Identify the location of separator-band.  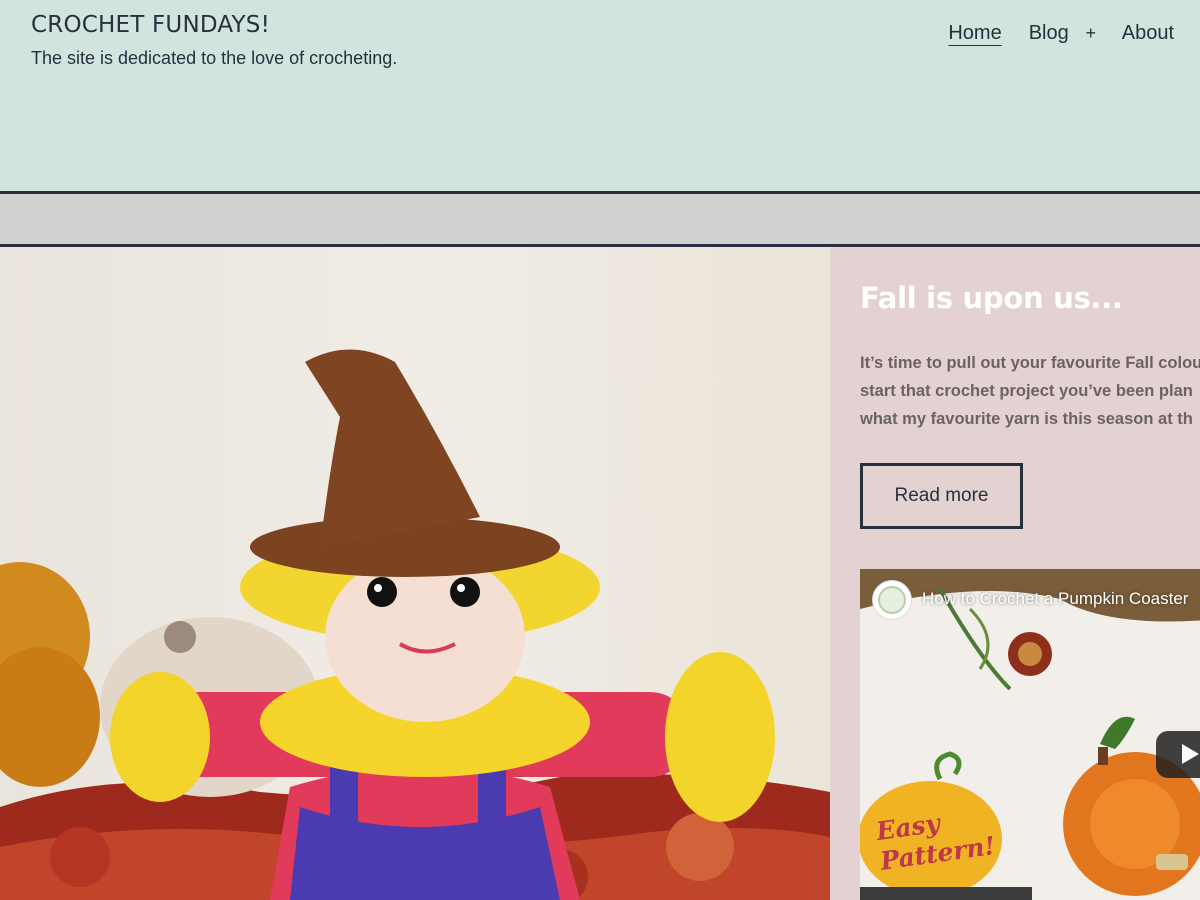
(600, 219).